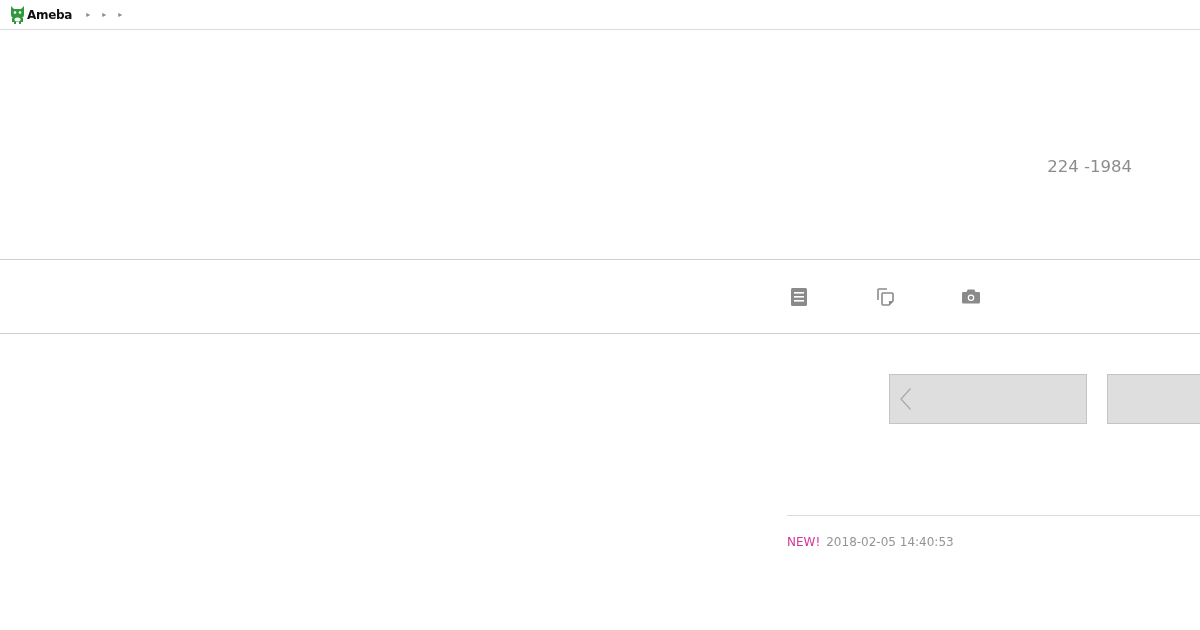 Image resolution: width=1200 pixels, height=630 pixels. What do you see at coordinates (971, 296) in the screenshot?
I see `camera-icon` at bounding box center [971, 296].